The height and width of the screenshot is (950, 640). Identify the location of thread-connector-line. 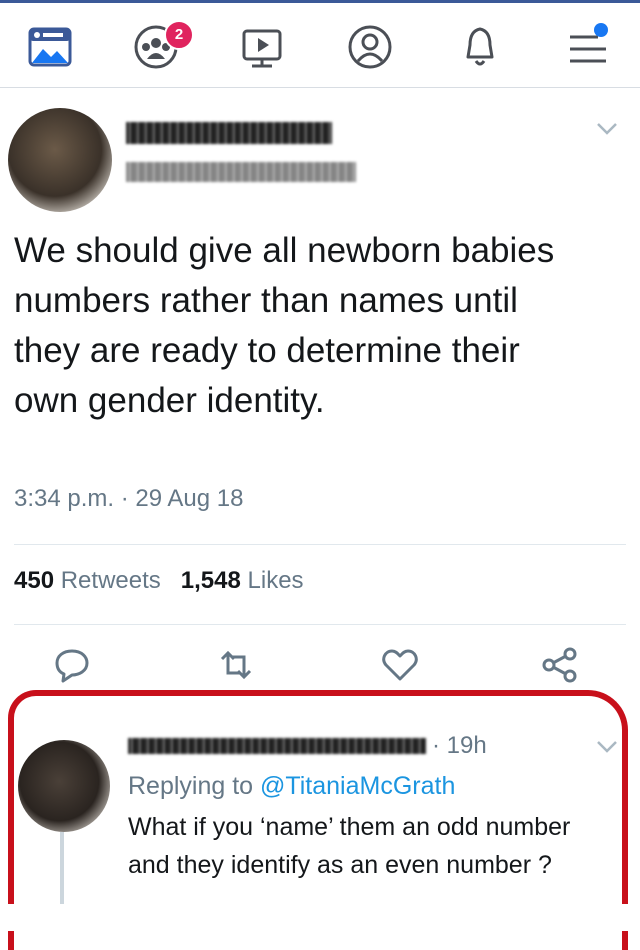
(62, 868).